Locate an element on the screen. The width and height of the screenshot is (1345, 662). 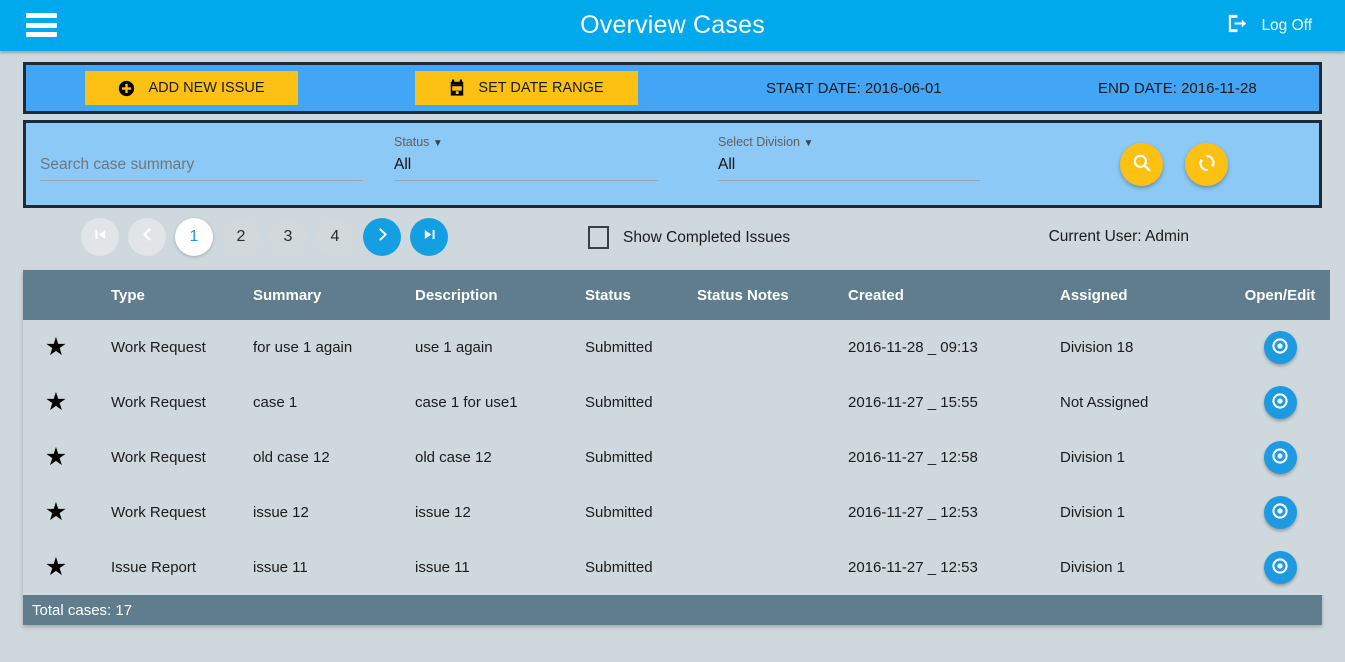
chevron-right-icon is located at coordinates (382, 237).